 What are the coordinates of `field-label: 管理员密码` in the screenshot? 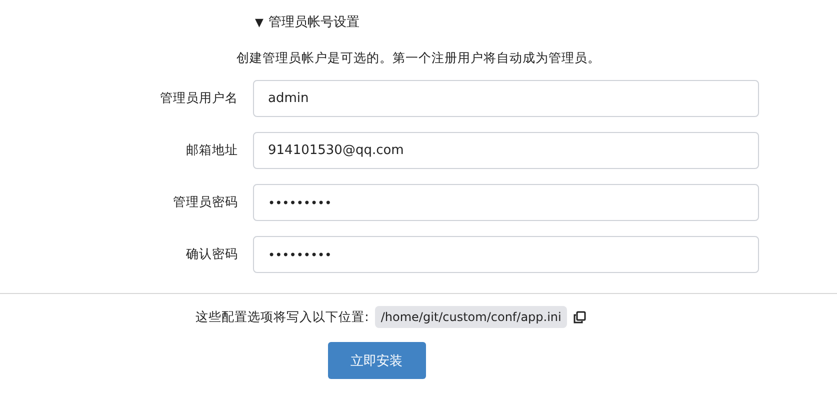 It's located at (205, 202).